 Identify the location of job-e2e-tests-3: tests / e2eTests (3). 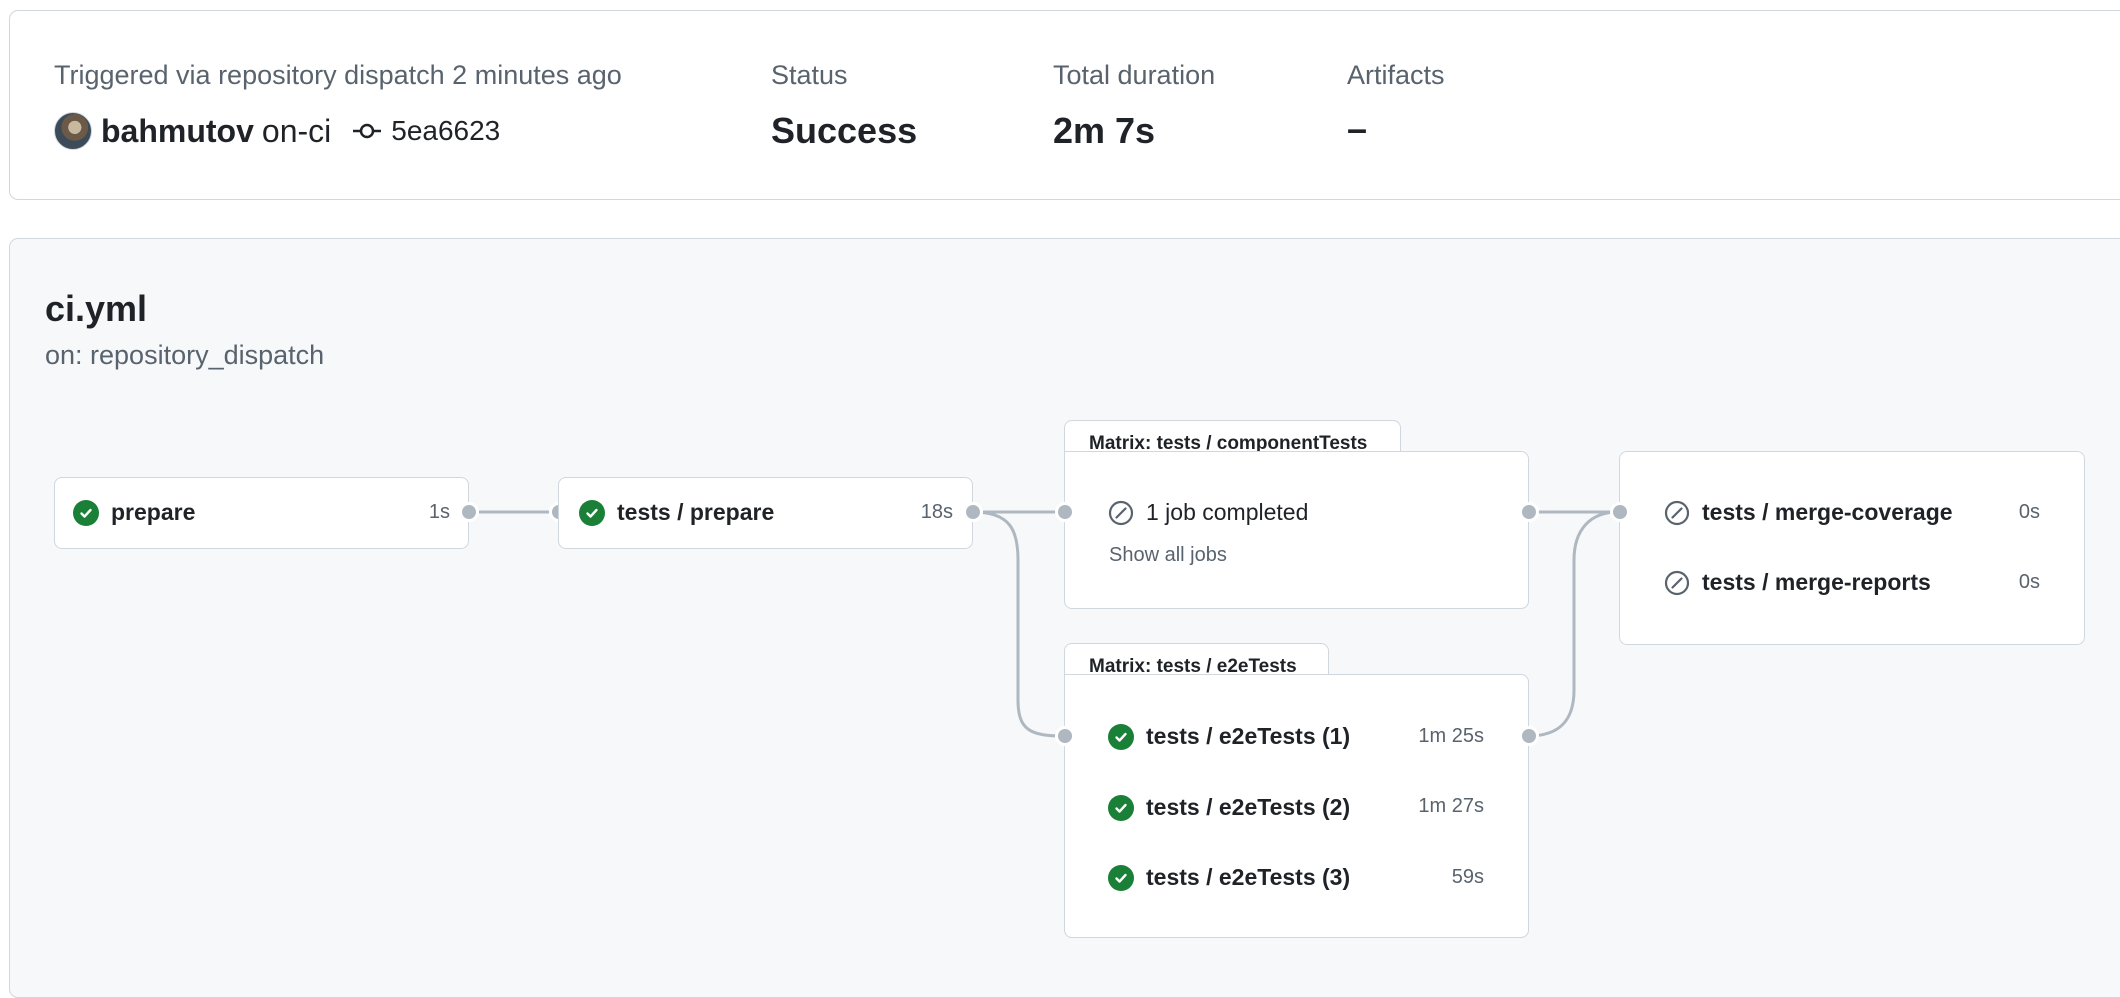
(1229, 877).